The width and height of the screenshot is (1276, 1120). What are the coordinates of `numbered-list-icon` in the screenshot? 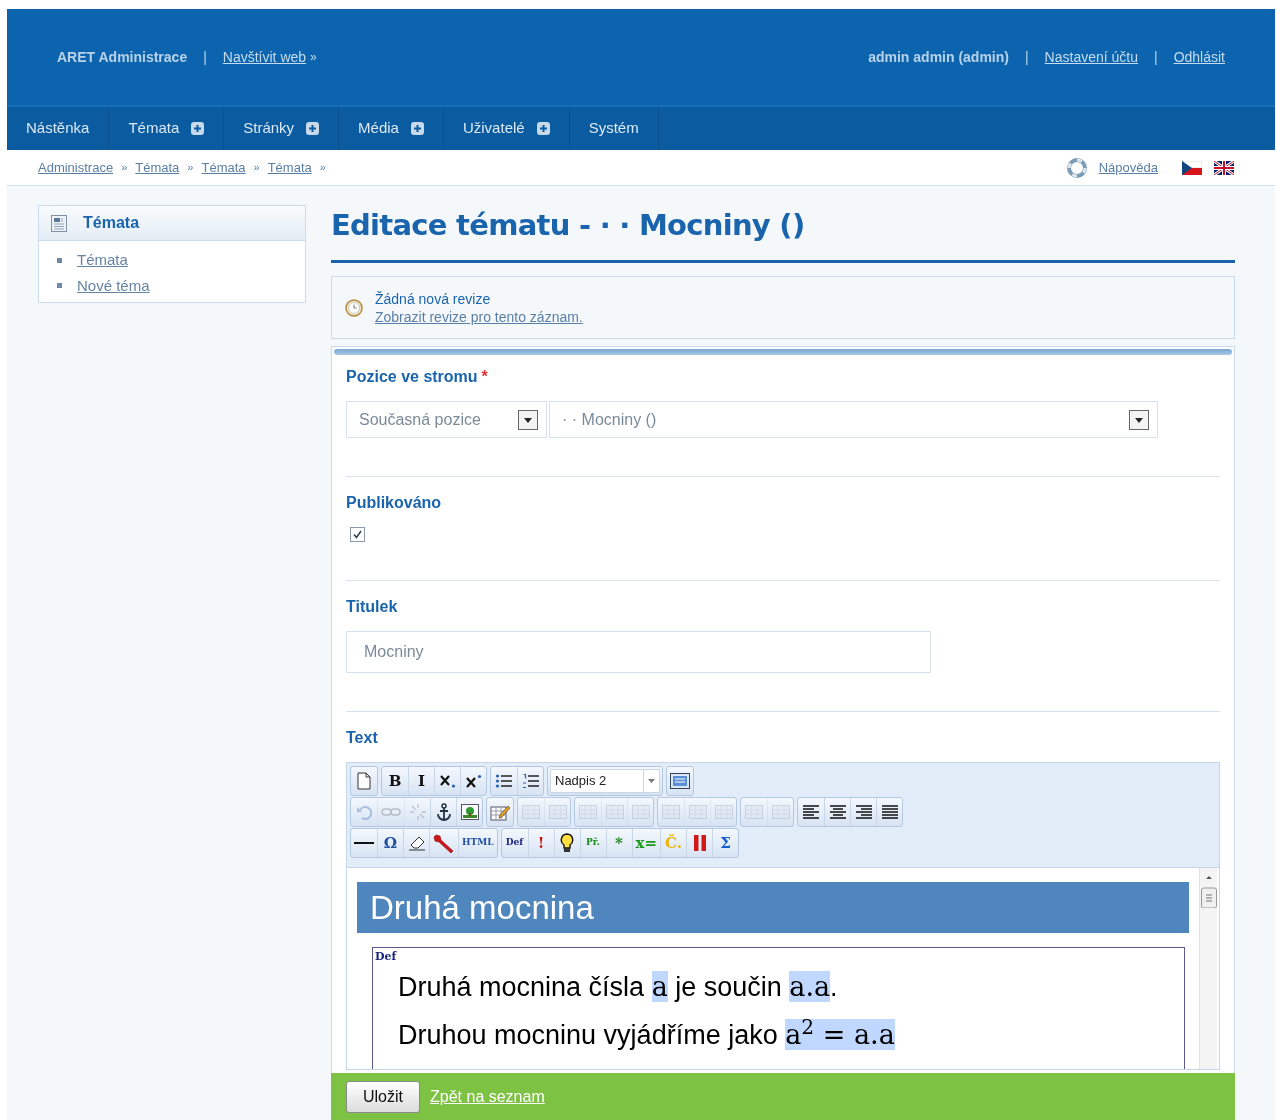 It's located at (530, 781).